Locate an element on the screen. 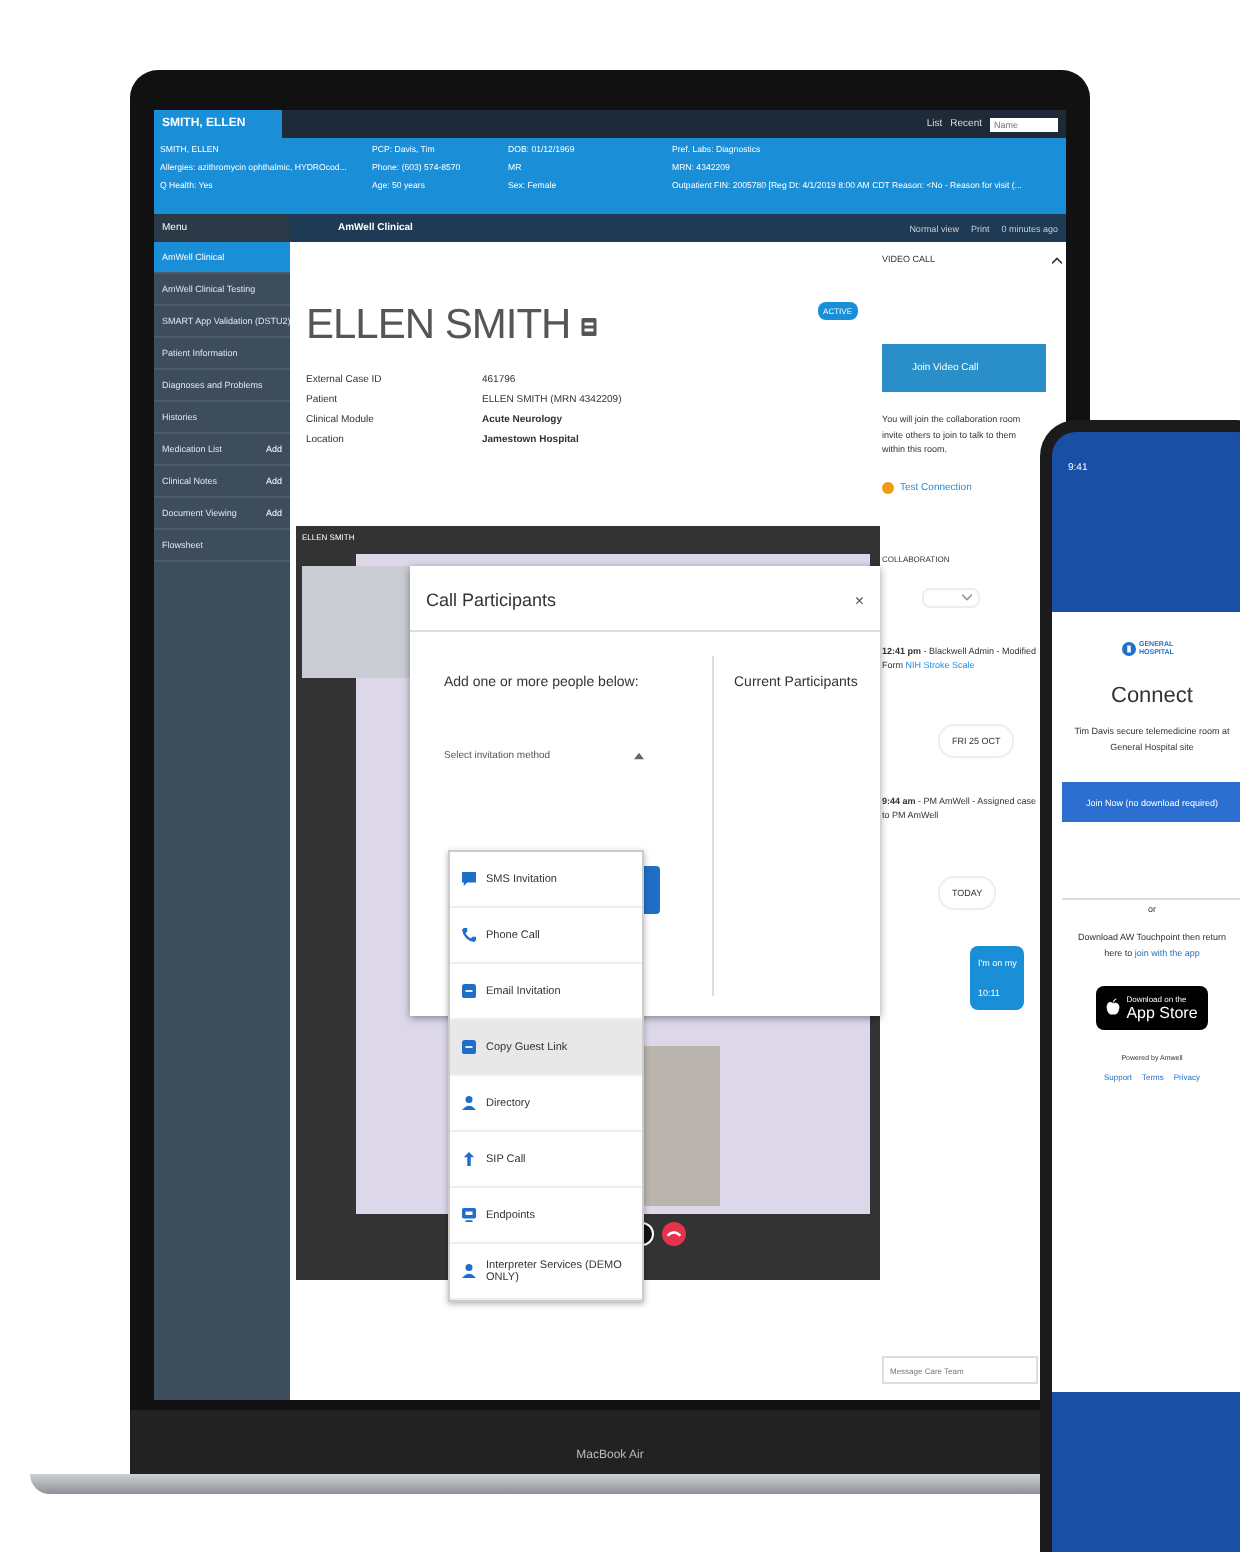 The height and width of the screenshot is (1552, 1240). dialog-title: Call Participants is located at coordinates (491, 600).